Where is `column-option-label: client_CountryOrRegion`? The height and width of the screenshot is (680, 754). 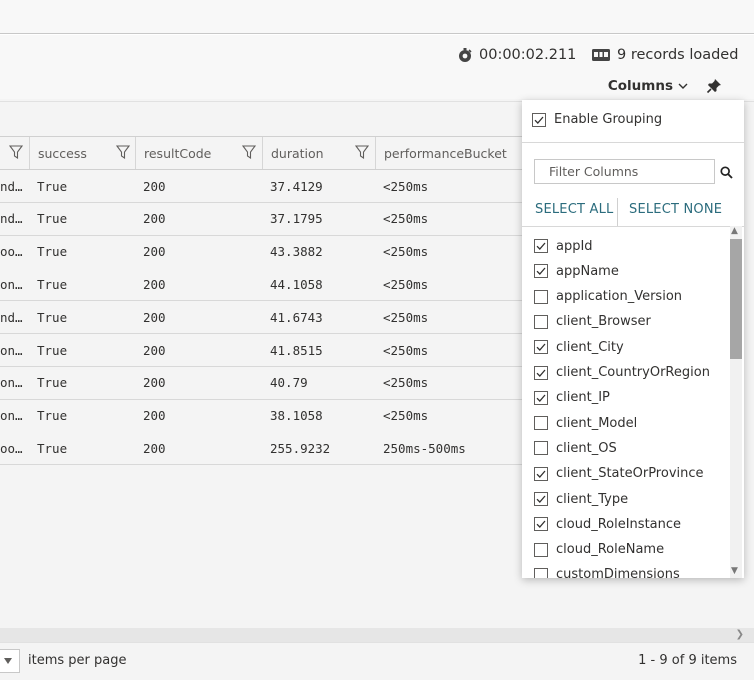
column-option-label: client_CountryOrRegion is located at coordinates (633, 372).